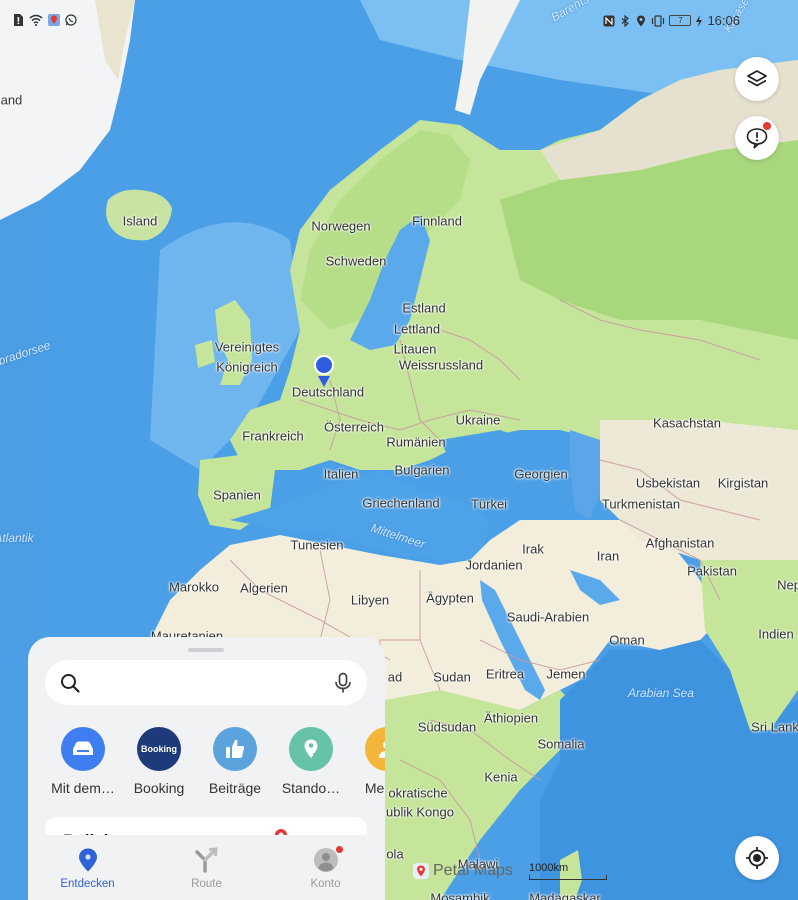 The image size is (798, 900). Describe the element at coordinates (561, 744) in the screenshot. I see `map-label-somalia: Somalia` at that location.